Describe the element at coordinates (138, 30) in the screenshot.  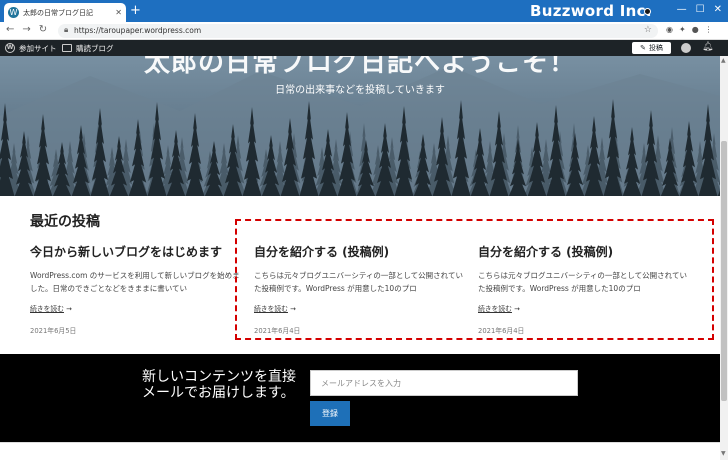
I see `url-text: https://taroupaper.wordpress.com` at that location.